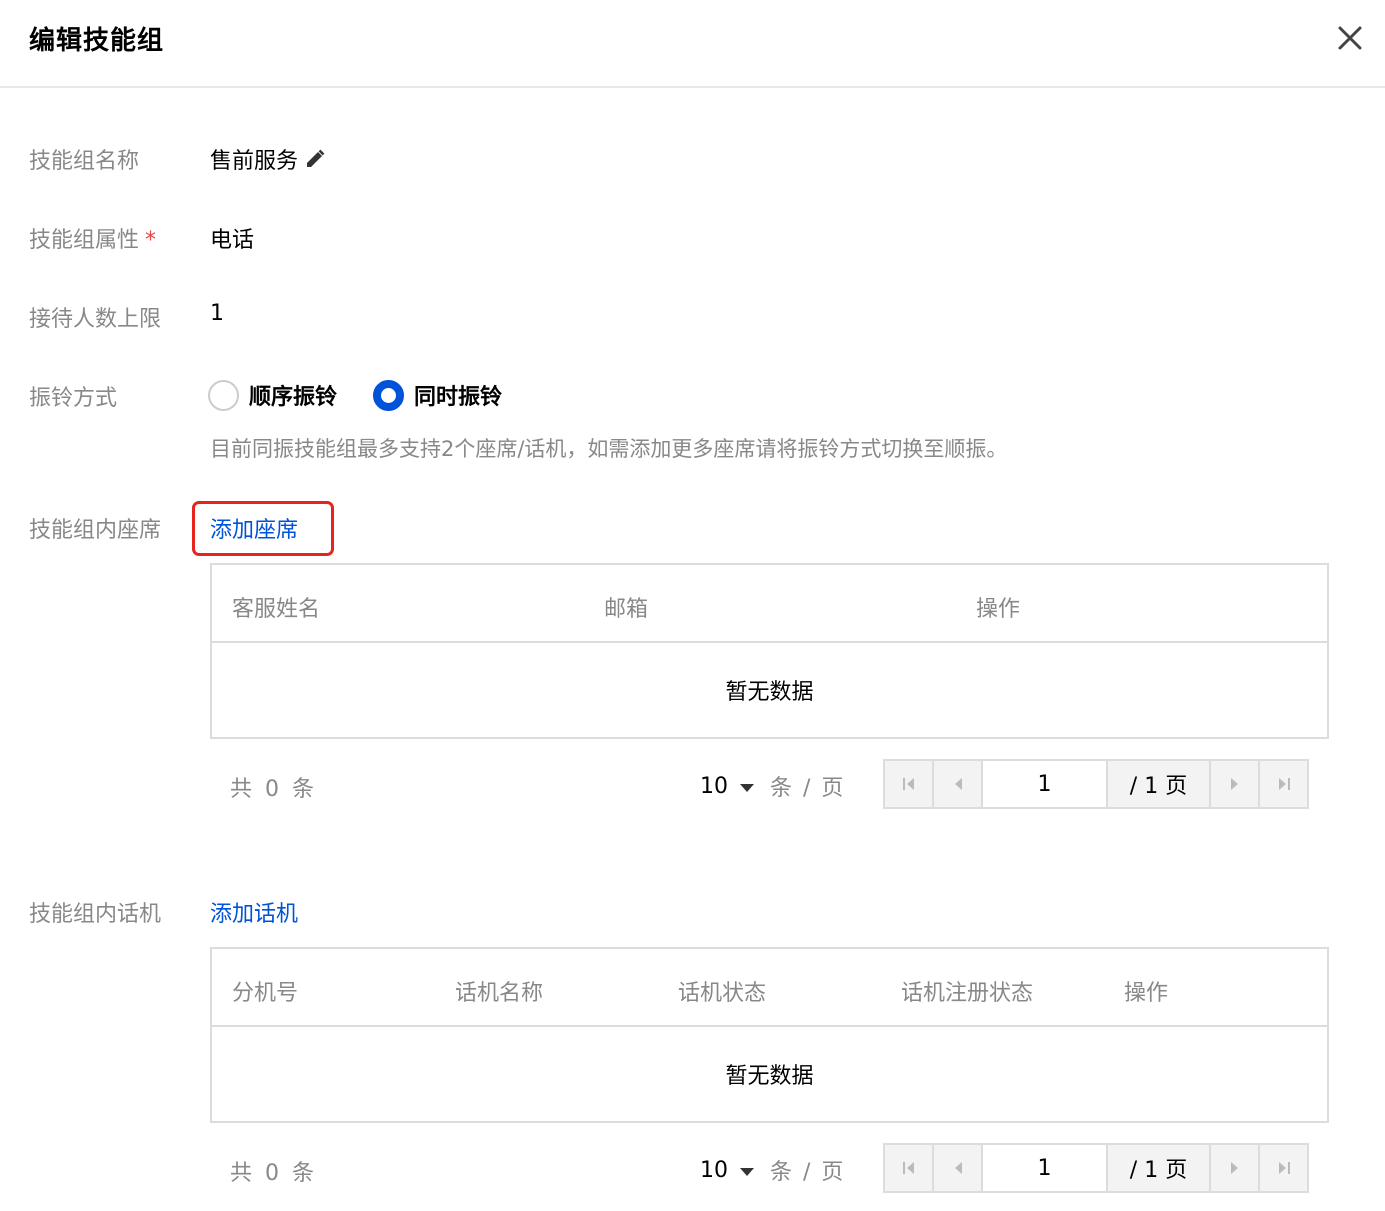  Describe the element at coordinates (254, 912) in the screenshot. I see `add-phone-link: 添加话机` at that location.